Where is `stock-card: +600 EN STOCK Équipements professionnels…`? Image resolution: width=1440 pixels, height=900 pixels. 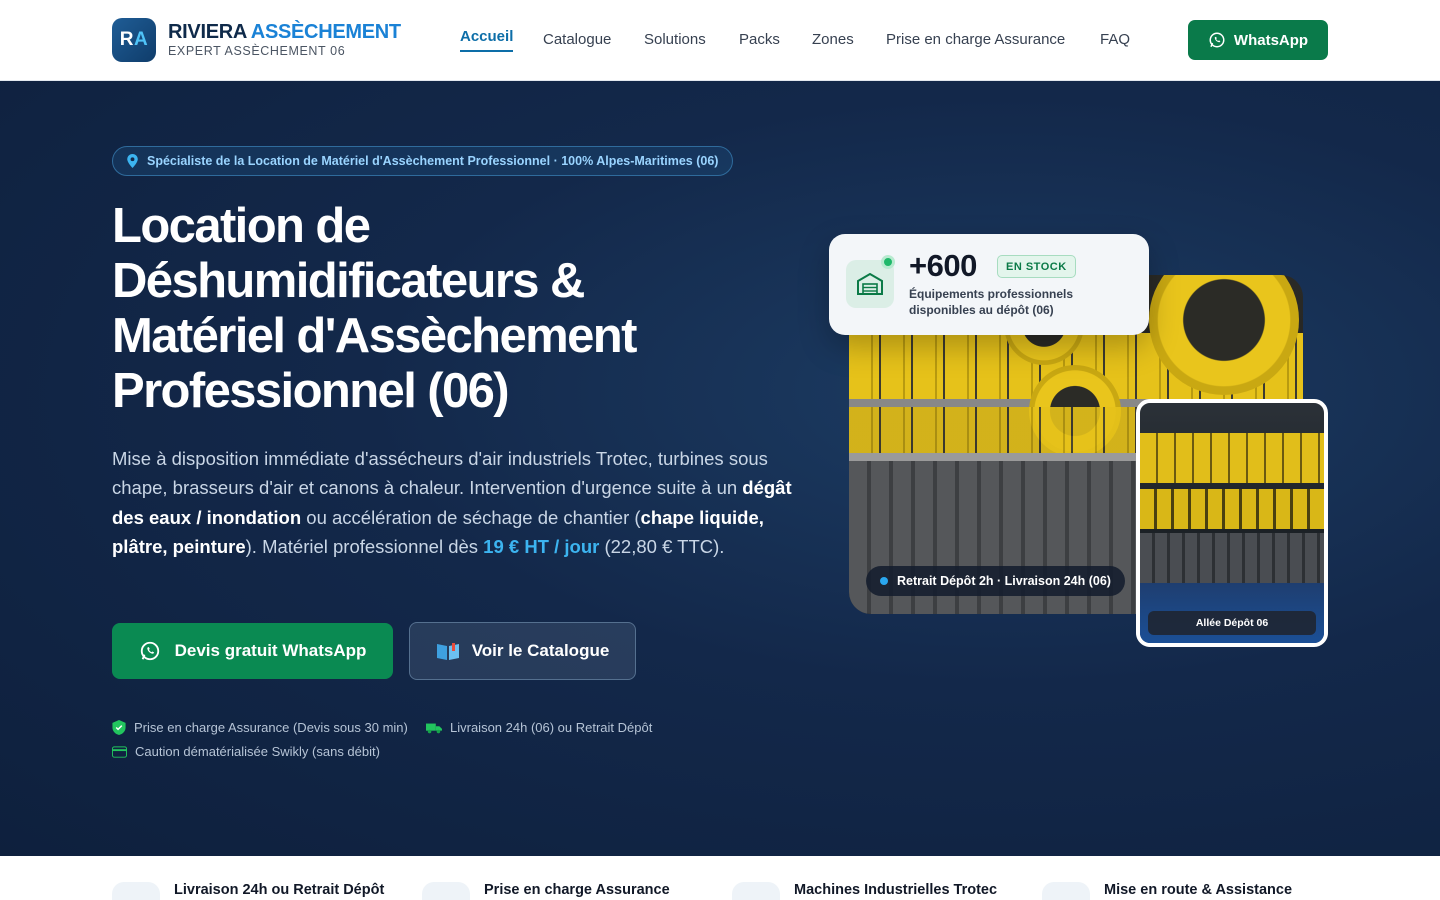 stock-card: +600 EN STOCK Équipements professionnels… is located at coordinates (989, 284).